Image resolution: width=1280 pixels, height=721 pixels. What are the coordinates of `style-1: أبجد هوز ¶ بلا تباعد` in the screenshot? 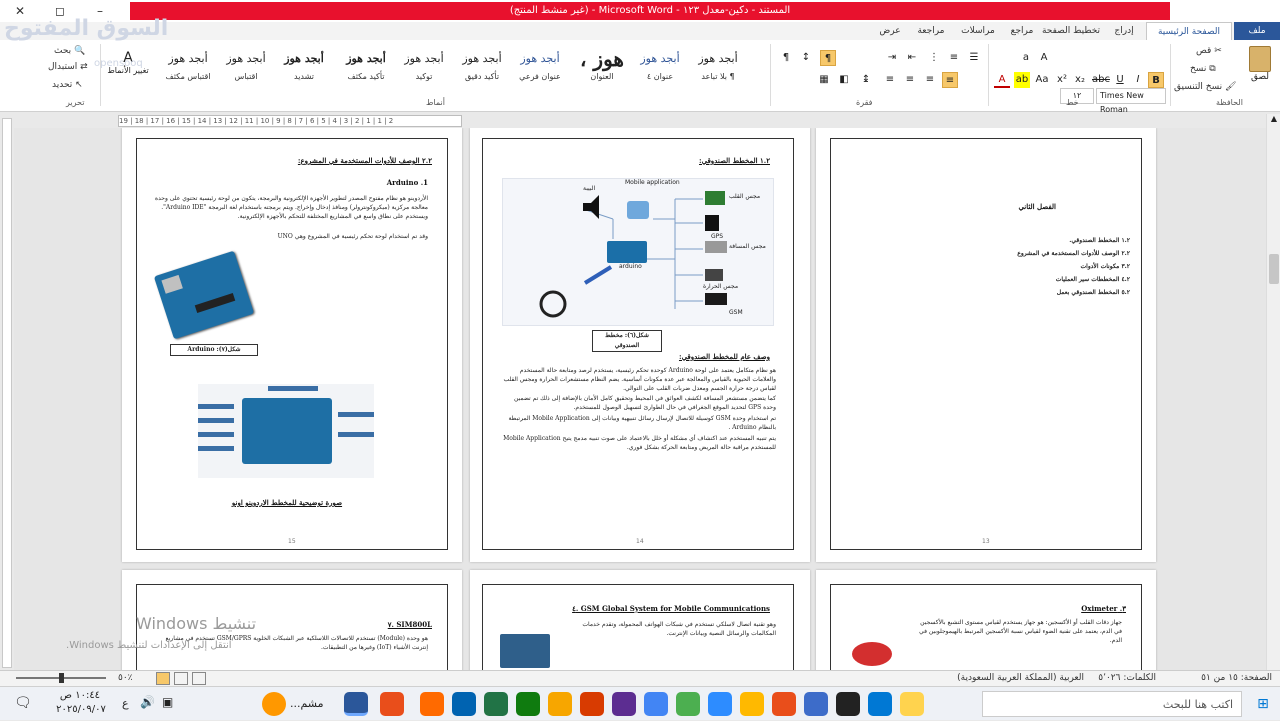 It's located at (718, 68).